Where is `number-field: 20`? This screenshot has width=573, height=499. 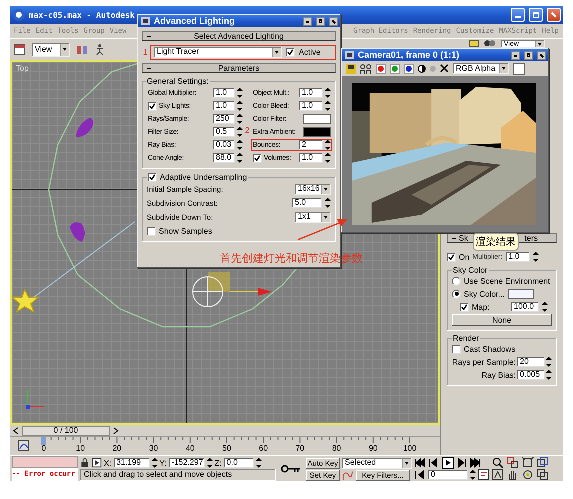 number-field: 20 is located at coordinates (531, 362).